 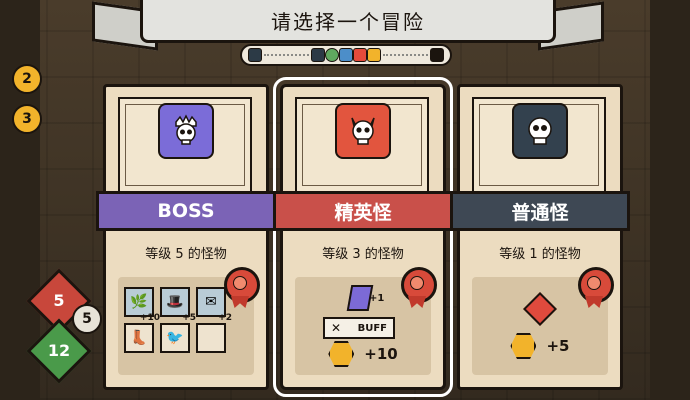 I want to click on gold-amount: +5, so click(x=558, y=346).